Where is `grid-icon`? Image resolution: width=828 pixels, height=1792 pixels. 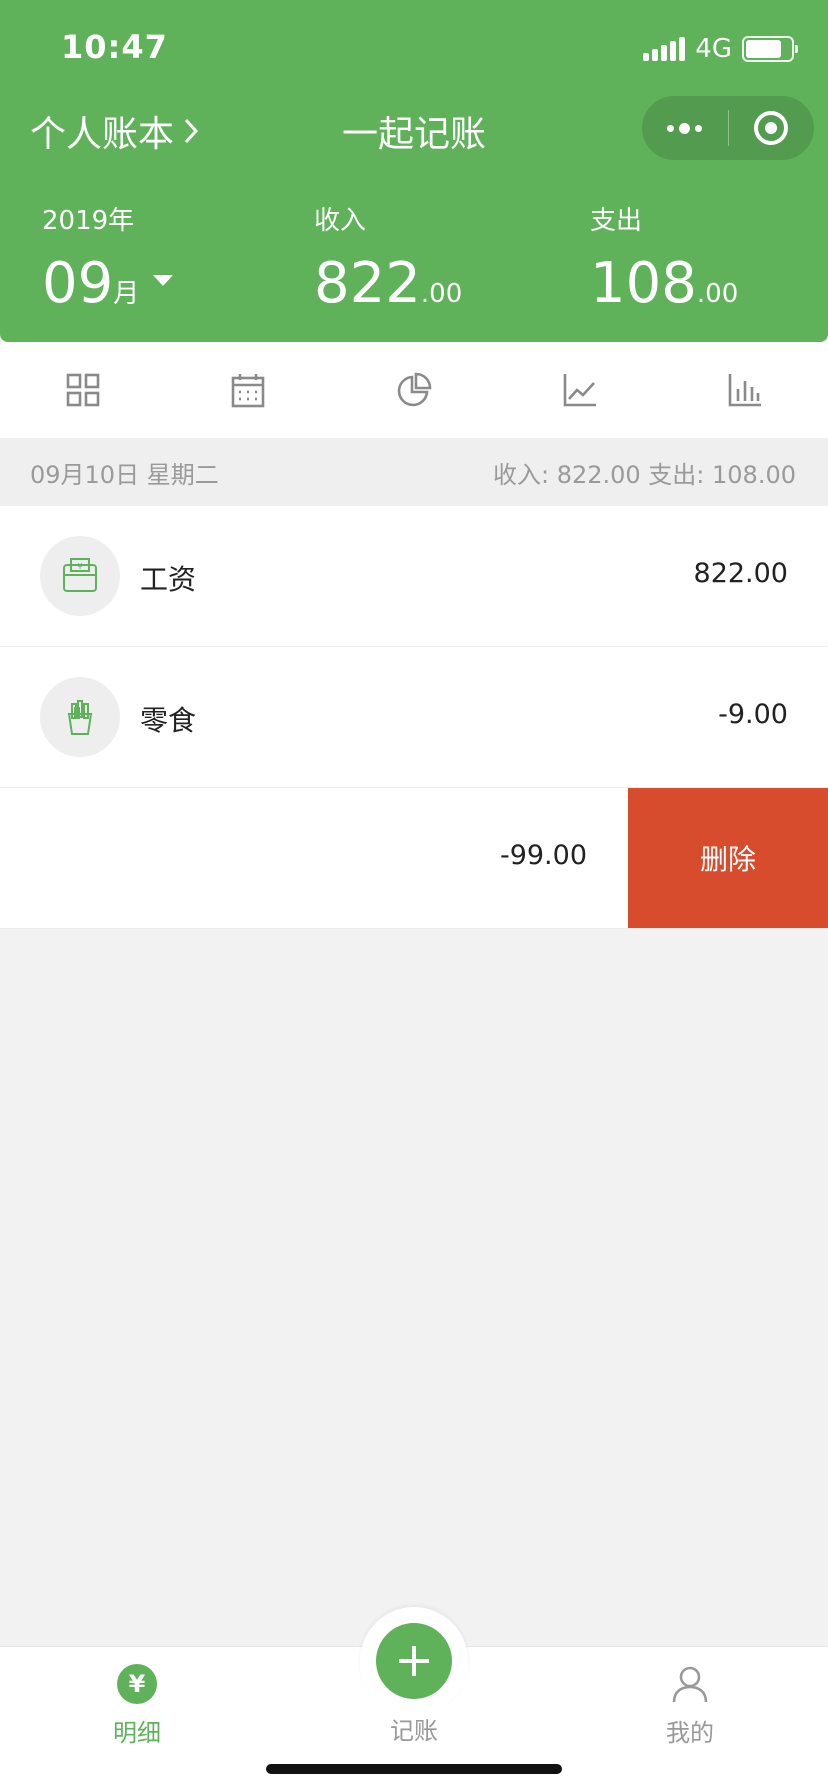 grid-icon is located at coordinates (83, 390).